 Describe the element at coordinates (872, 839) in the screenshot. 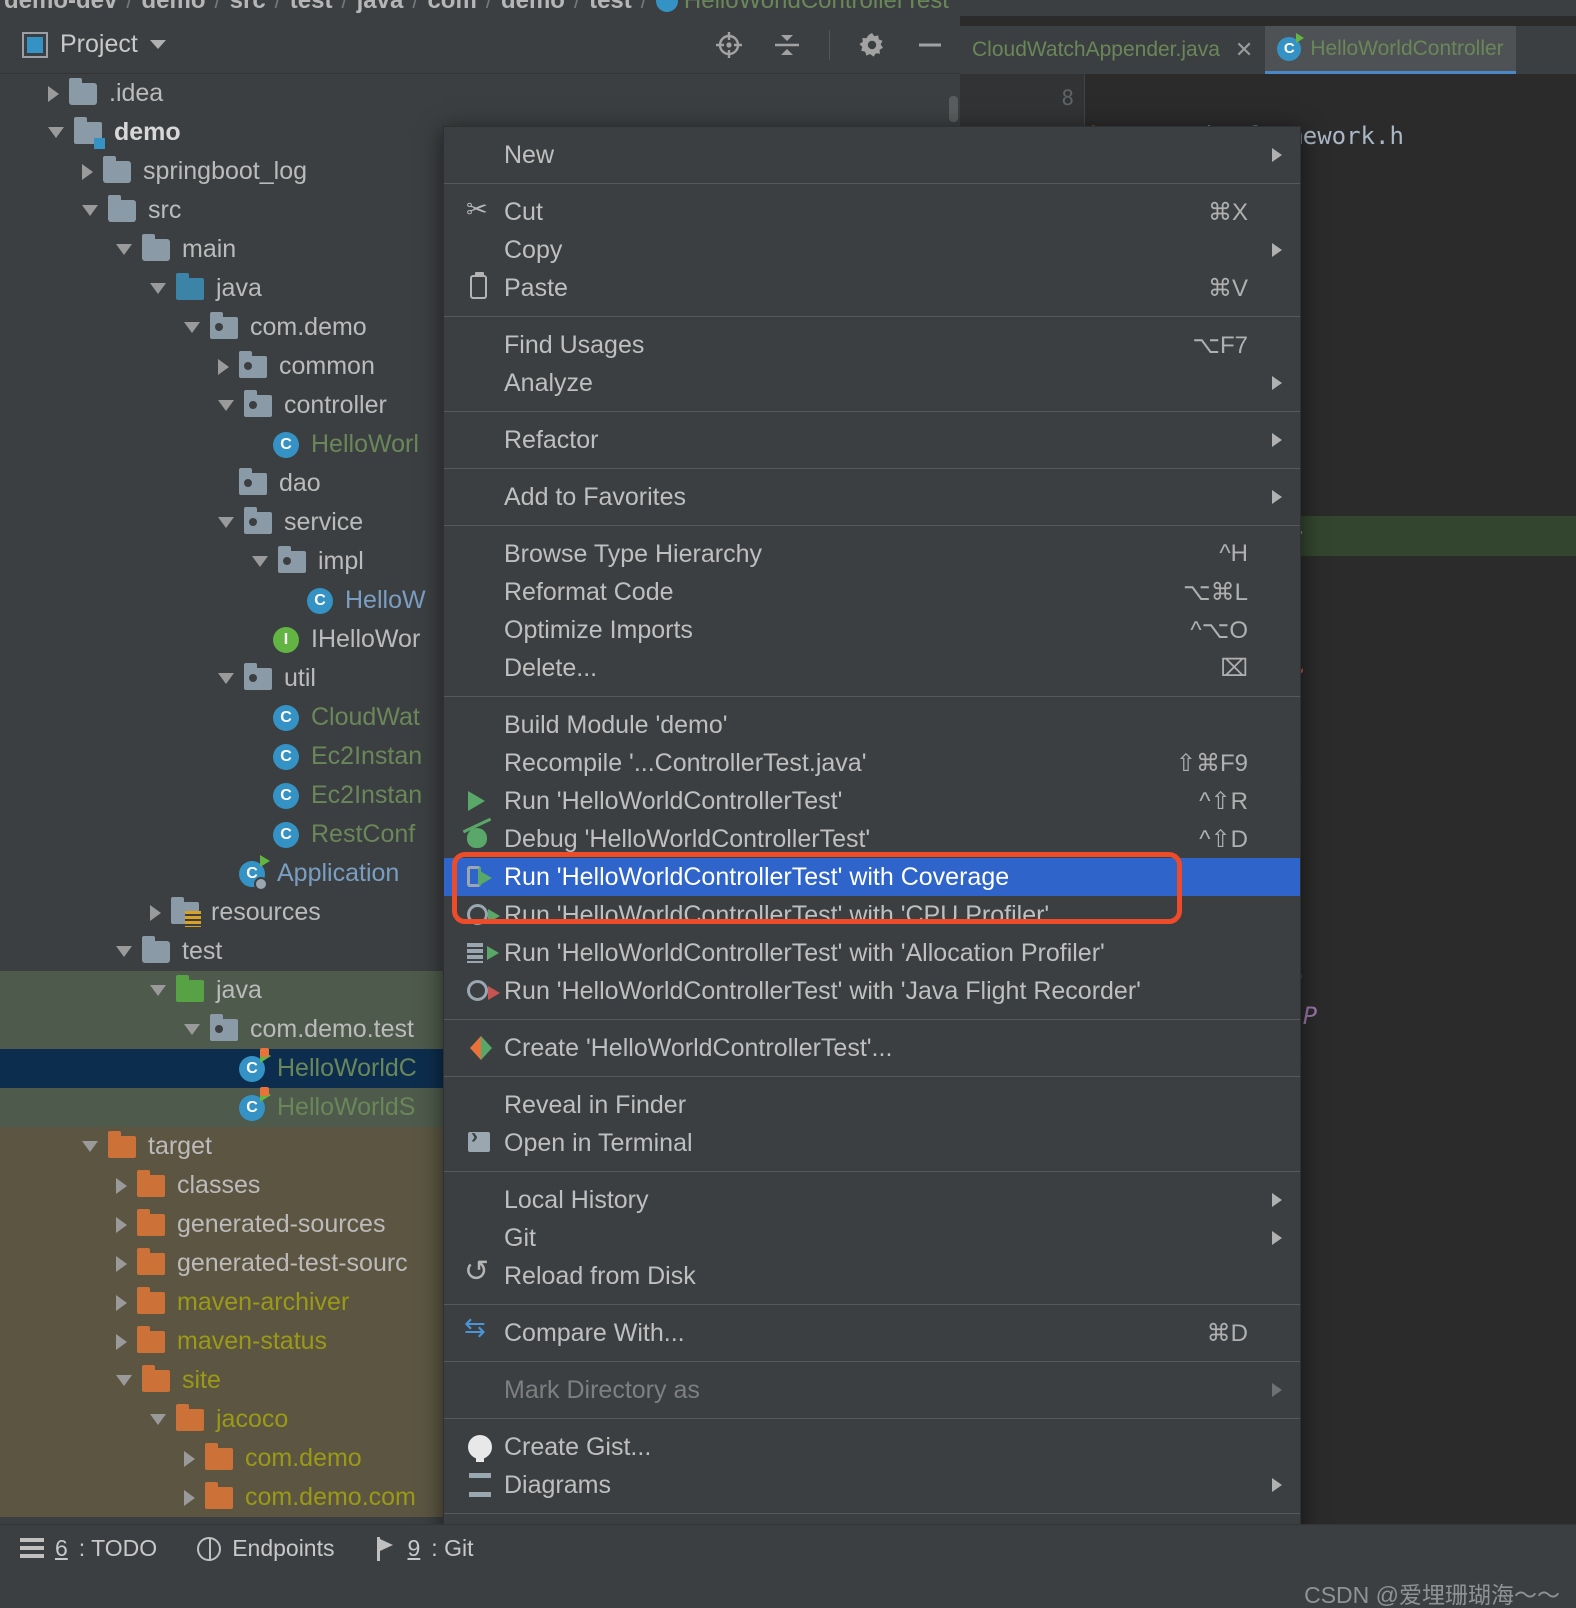

I see `menu-item: Debug 'HelloWorldControllerTest' ^⇧D` at that location.